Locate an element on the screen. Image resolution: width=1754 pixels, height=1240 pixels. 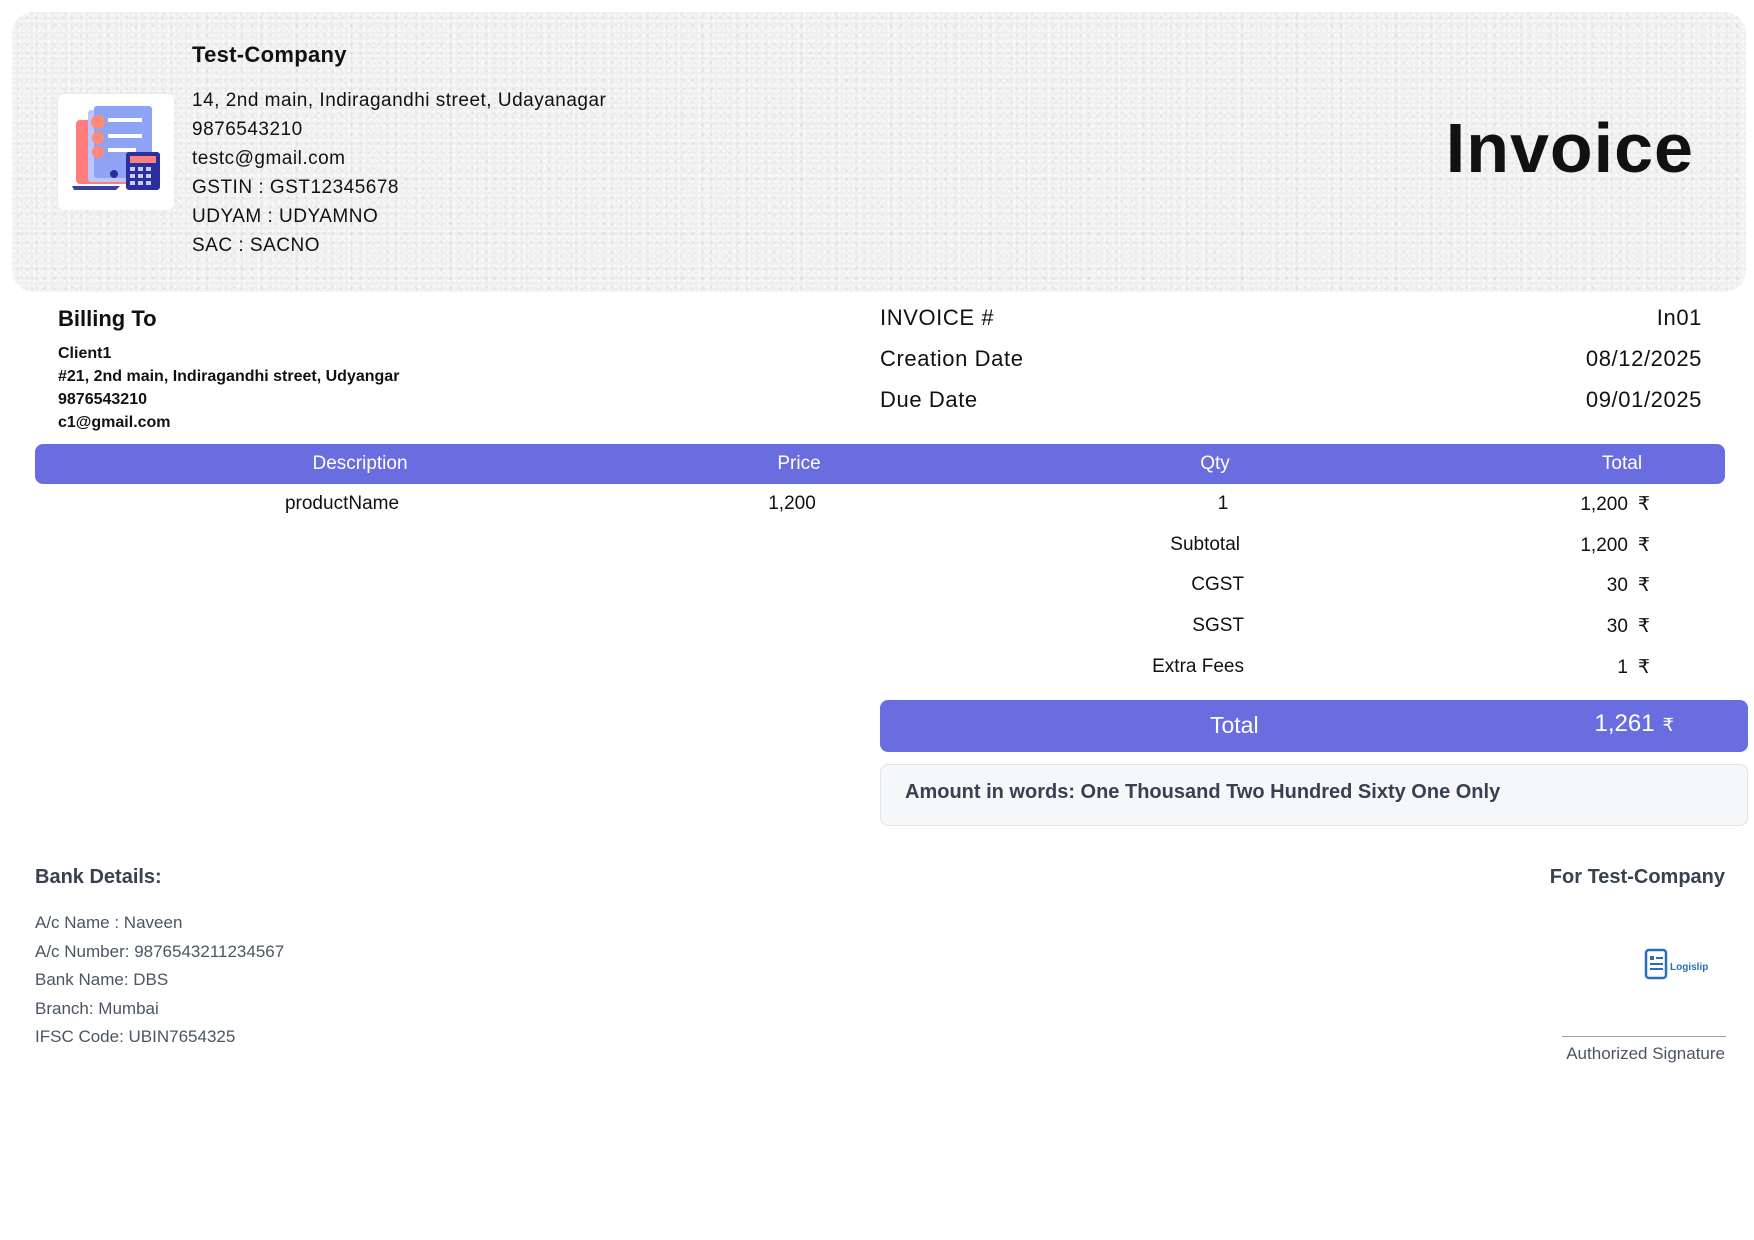
cgst-value: 30 ₹ is located at coordinates (1550, 585).